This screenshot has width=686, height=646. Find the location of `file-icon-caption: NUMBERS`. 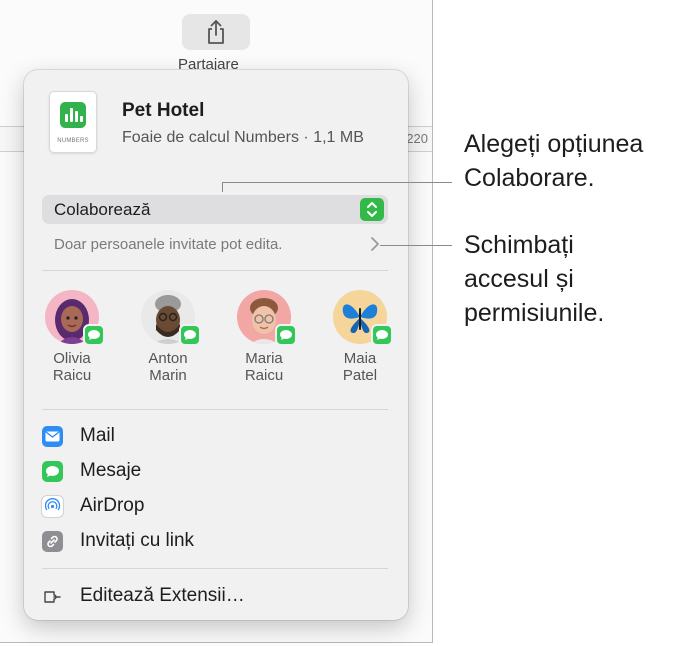

file-icon-caption: NUMBERS is located at coordinates (73, 141).